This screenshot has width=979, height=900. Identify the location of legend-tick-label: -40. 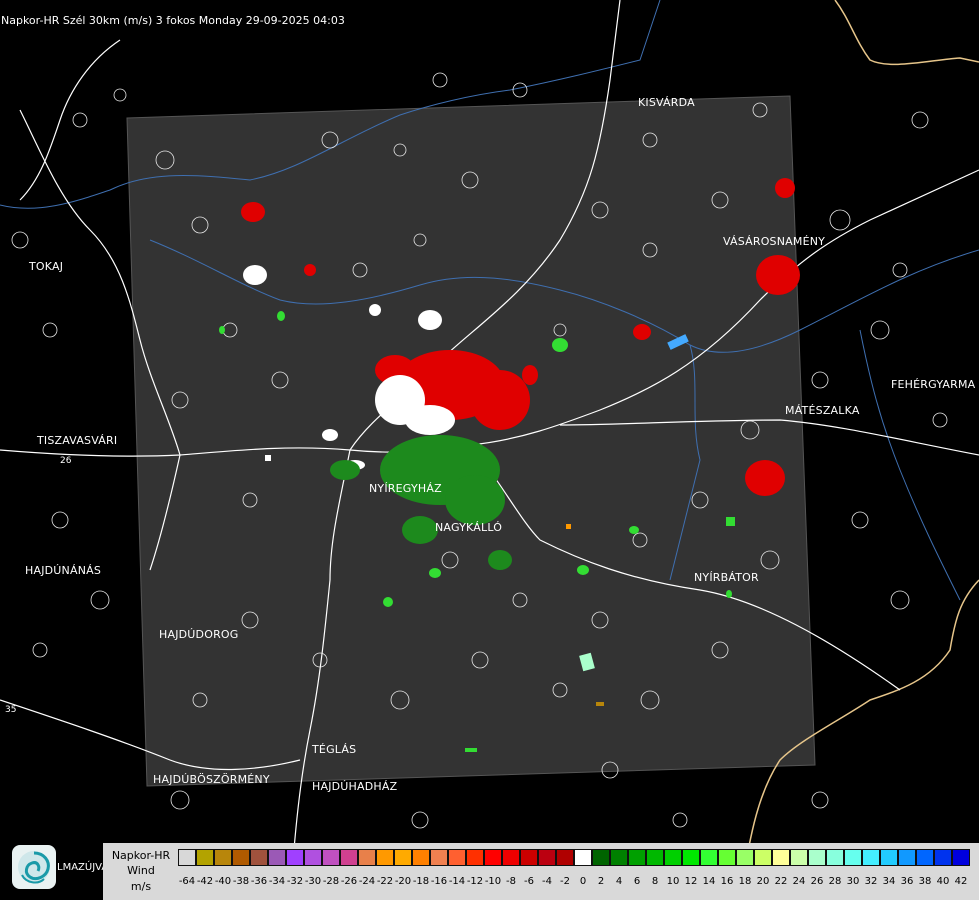
(223, 881).